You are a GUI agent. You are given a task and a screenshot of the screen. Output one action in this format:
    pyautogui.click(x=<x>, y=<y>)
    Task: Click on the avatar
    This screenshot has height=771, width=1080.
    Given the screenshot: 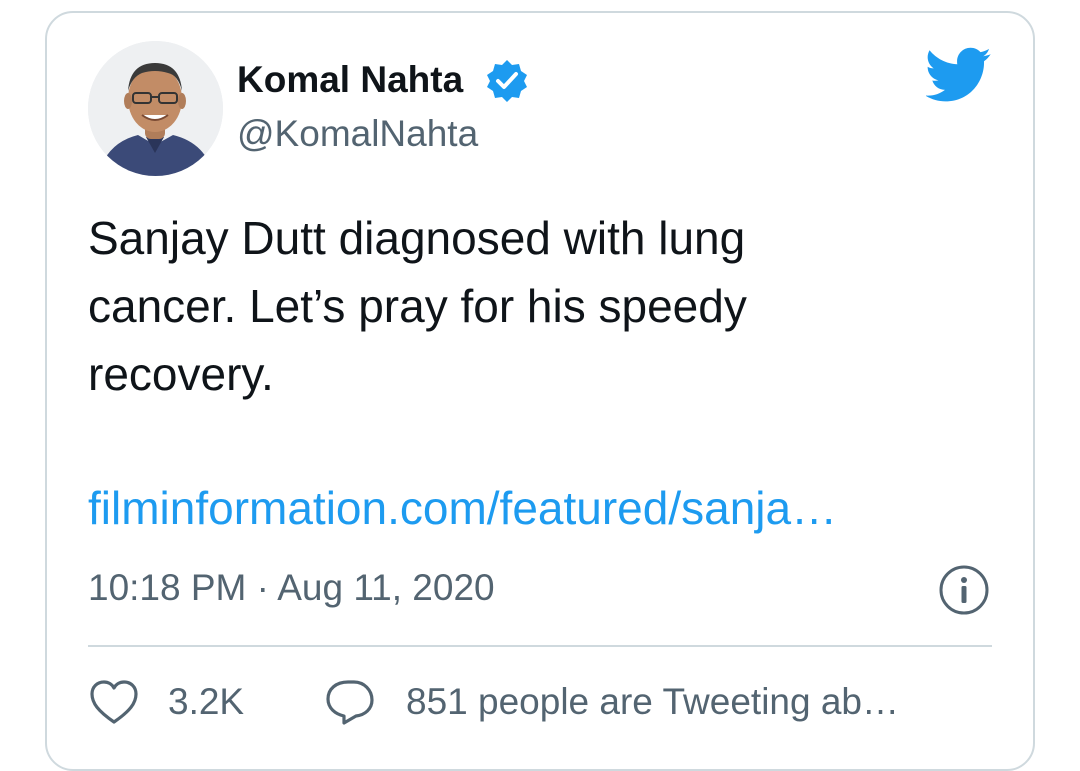 What is the action you would take?
    pyautogui.click(x=155, y=108)
    